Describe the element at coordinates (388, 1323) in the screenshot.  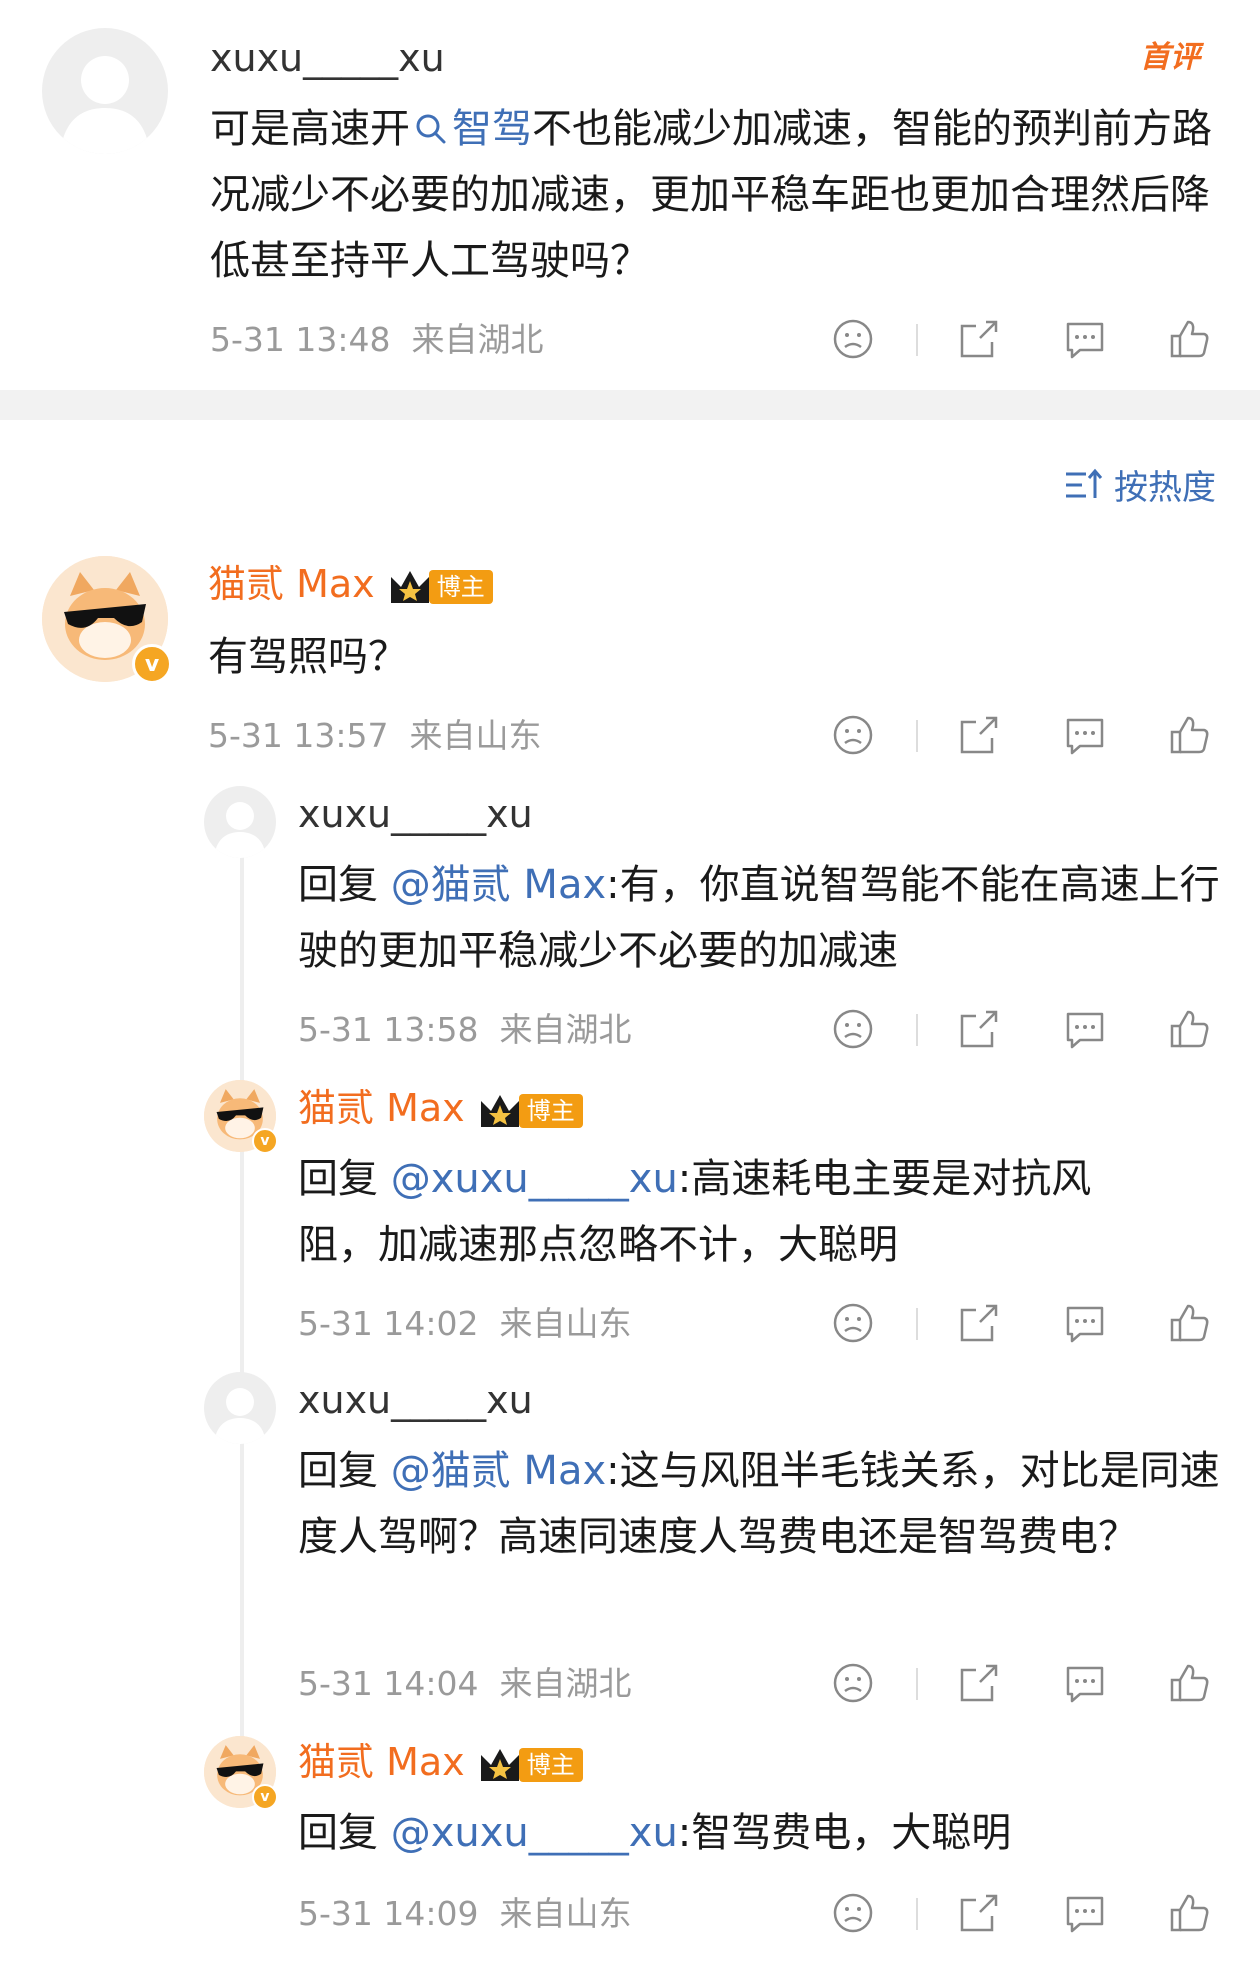
I see `reply-time: 5-31 14:02` at that location.